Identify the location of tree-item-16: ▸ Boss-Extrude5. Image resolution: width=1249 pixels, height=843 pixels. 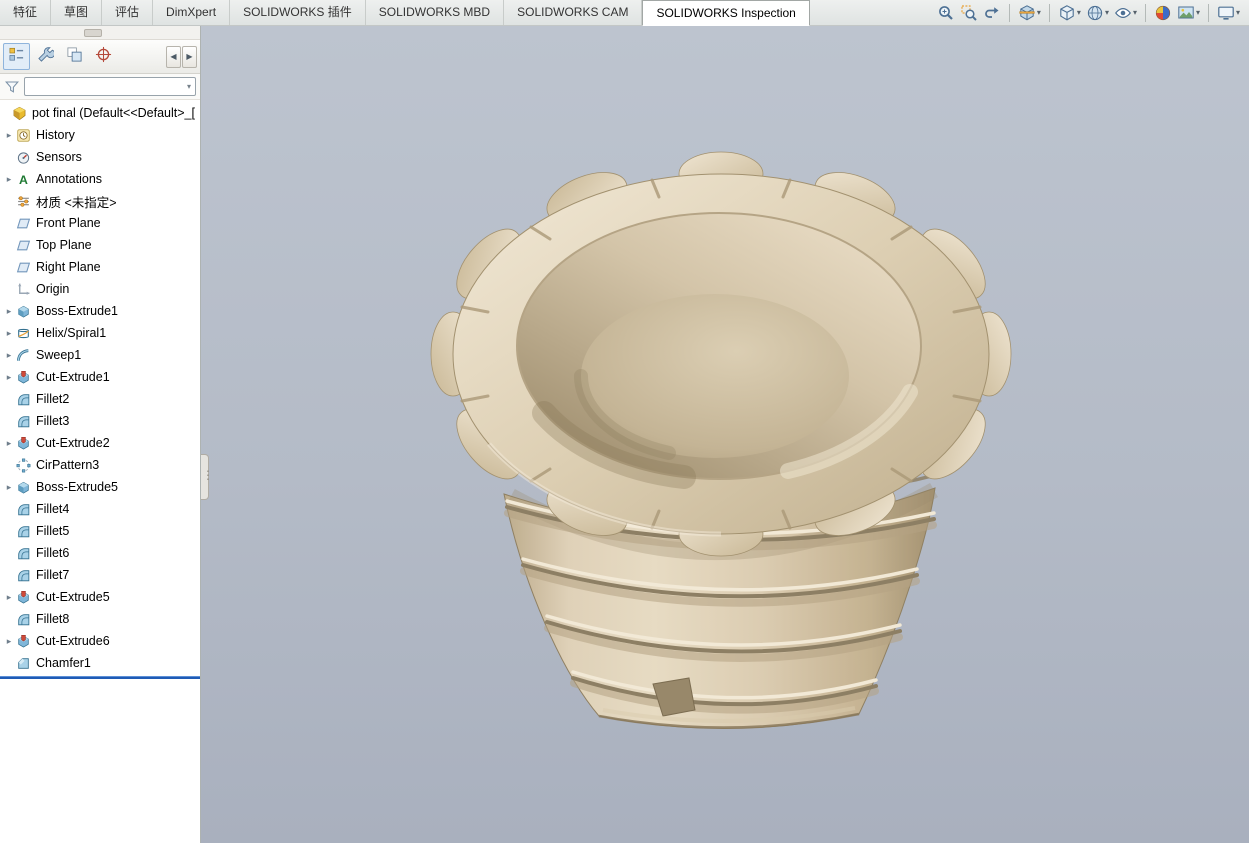
(100, 487).